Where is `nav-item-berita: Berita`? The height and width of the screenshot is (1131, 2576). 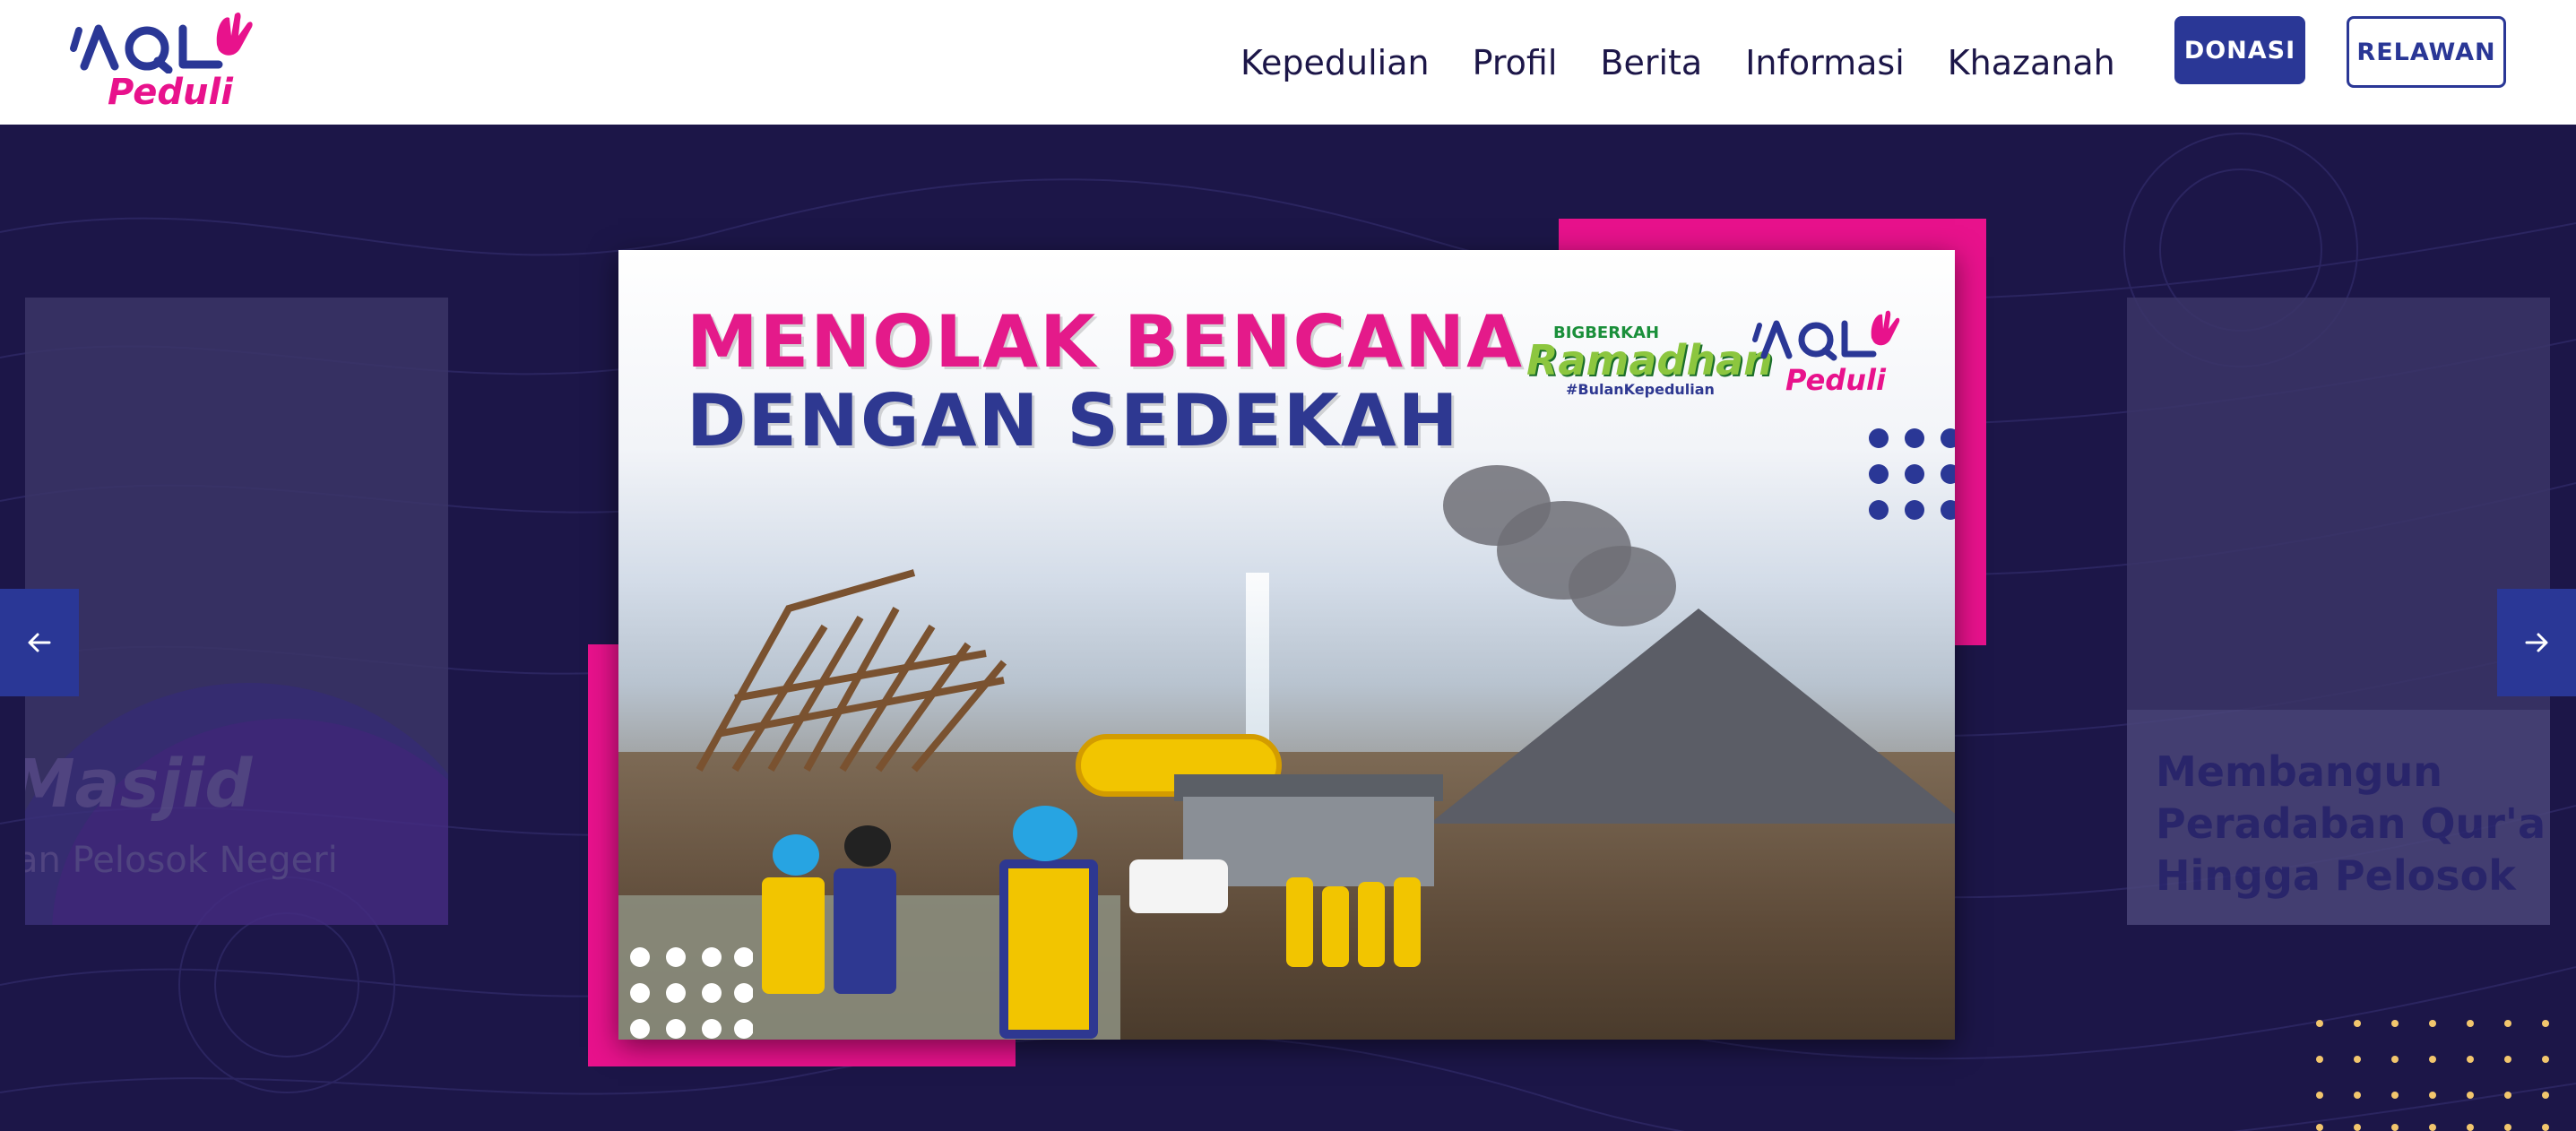
nav-item-berita: Berita is located at coordinates (1651, 62).